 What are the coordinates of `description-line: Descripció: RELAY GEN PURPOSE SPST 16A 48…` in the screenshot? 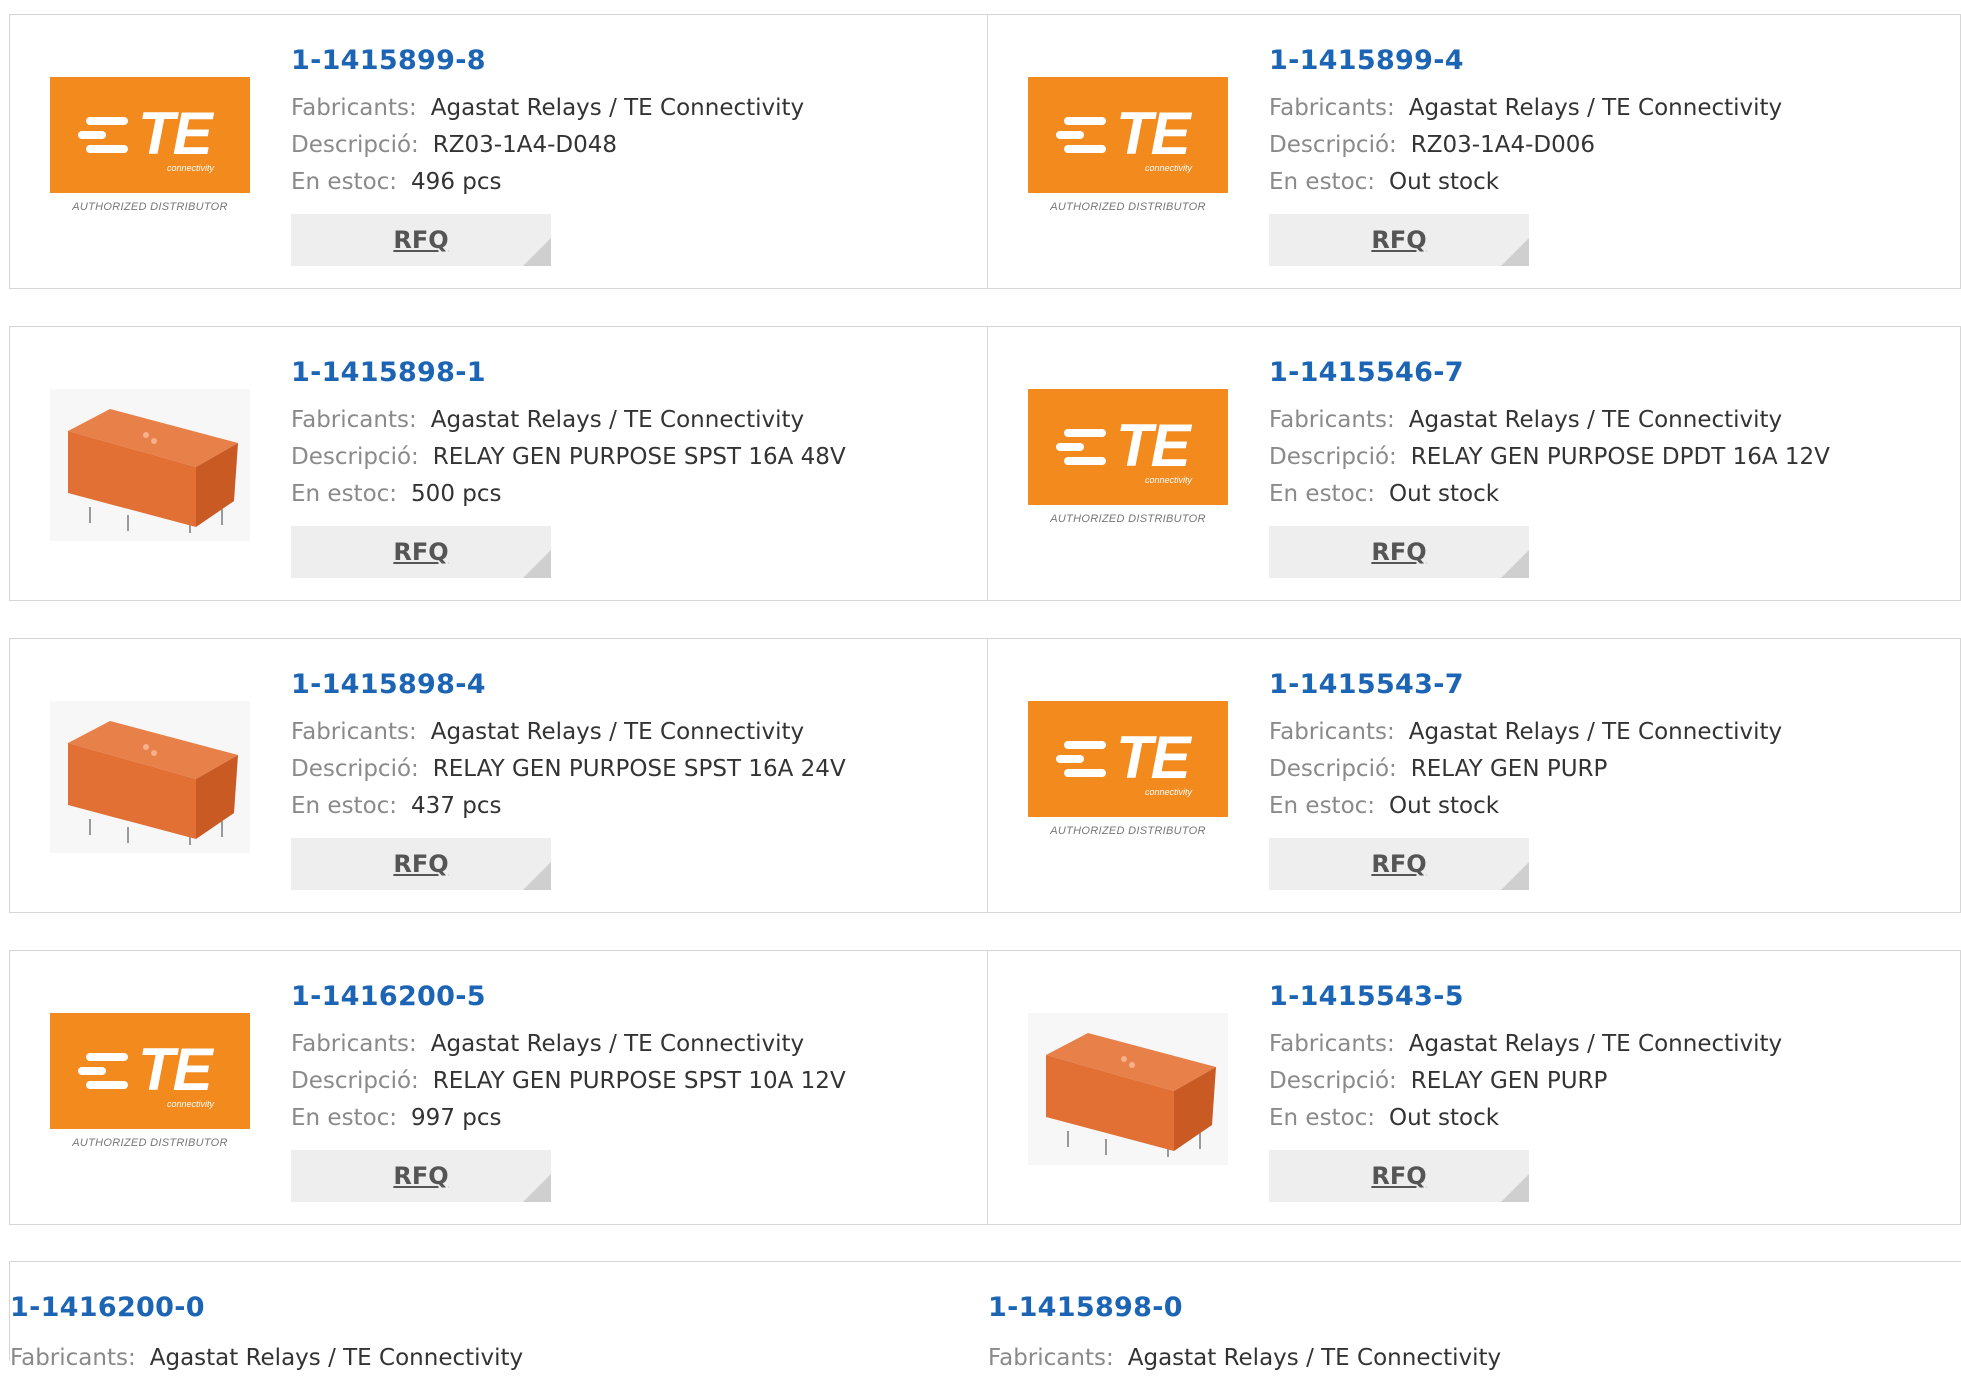 It's located at (568, 457).